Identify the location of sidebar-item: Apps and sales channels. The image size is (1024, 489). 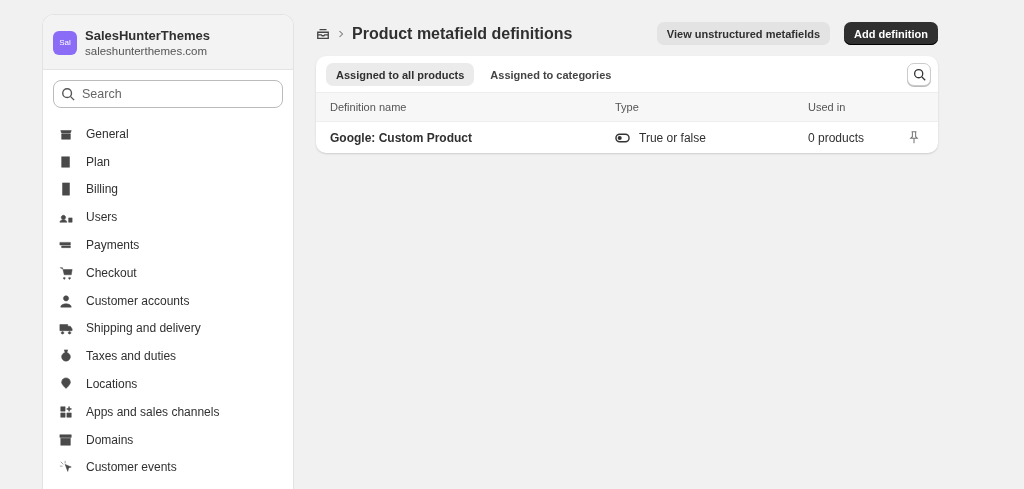
(168, 411).